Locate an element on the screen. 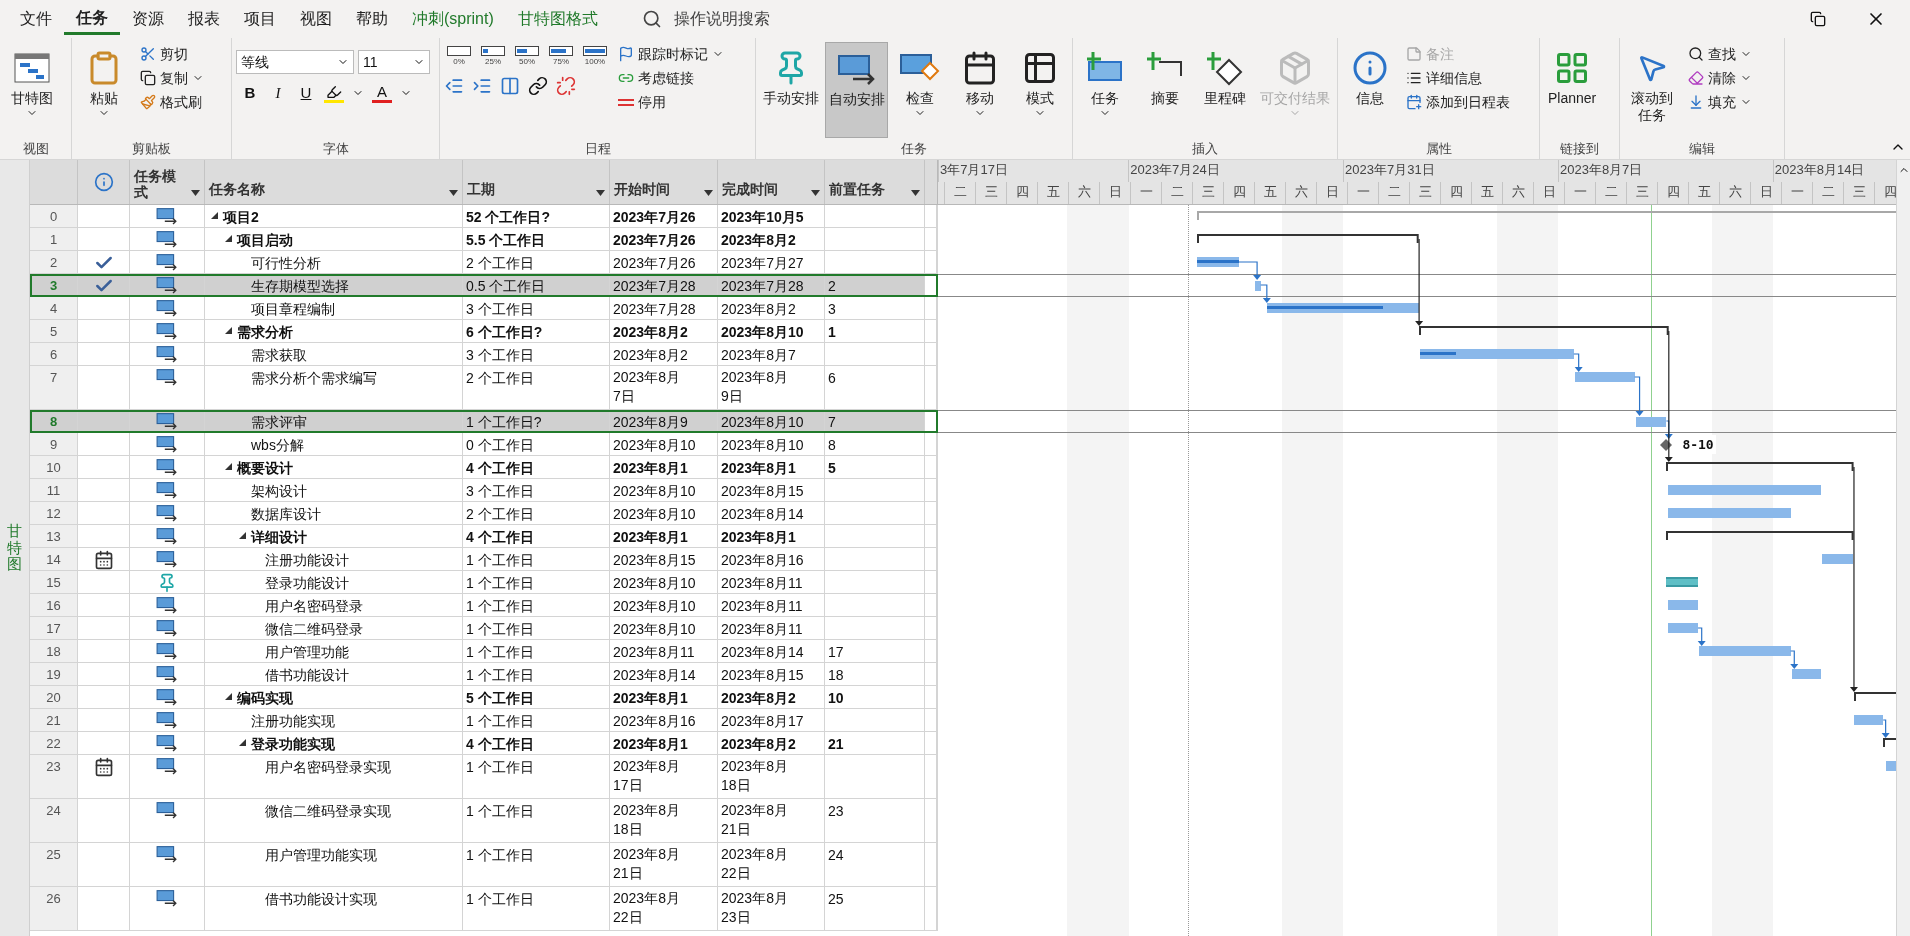  column-header: 任务名称 is located at coordinates (334, 182).